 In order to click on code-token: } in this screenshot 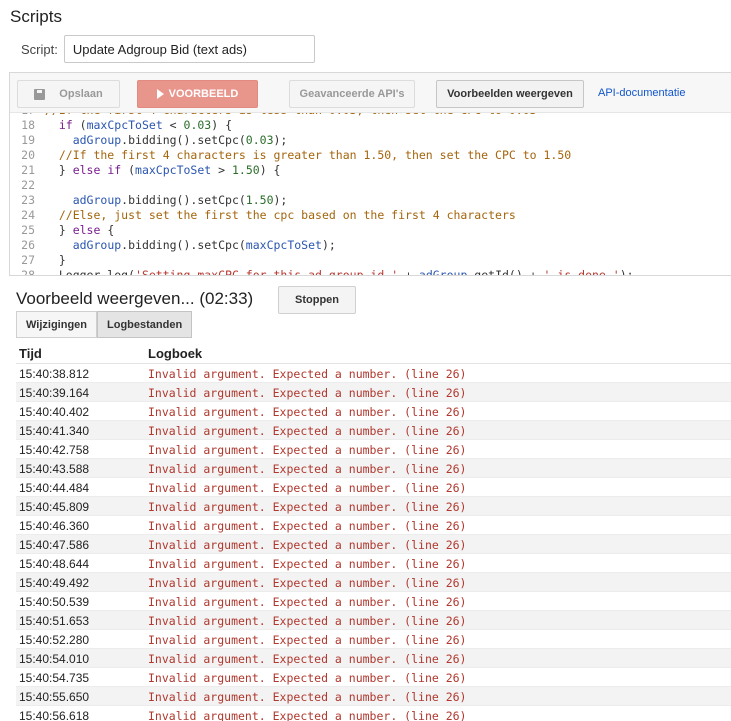, I will do `click(59, 230)`.